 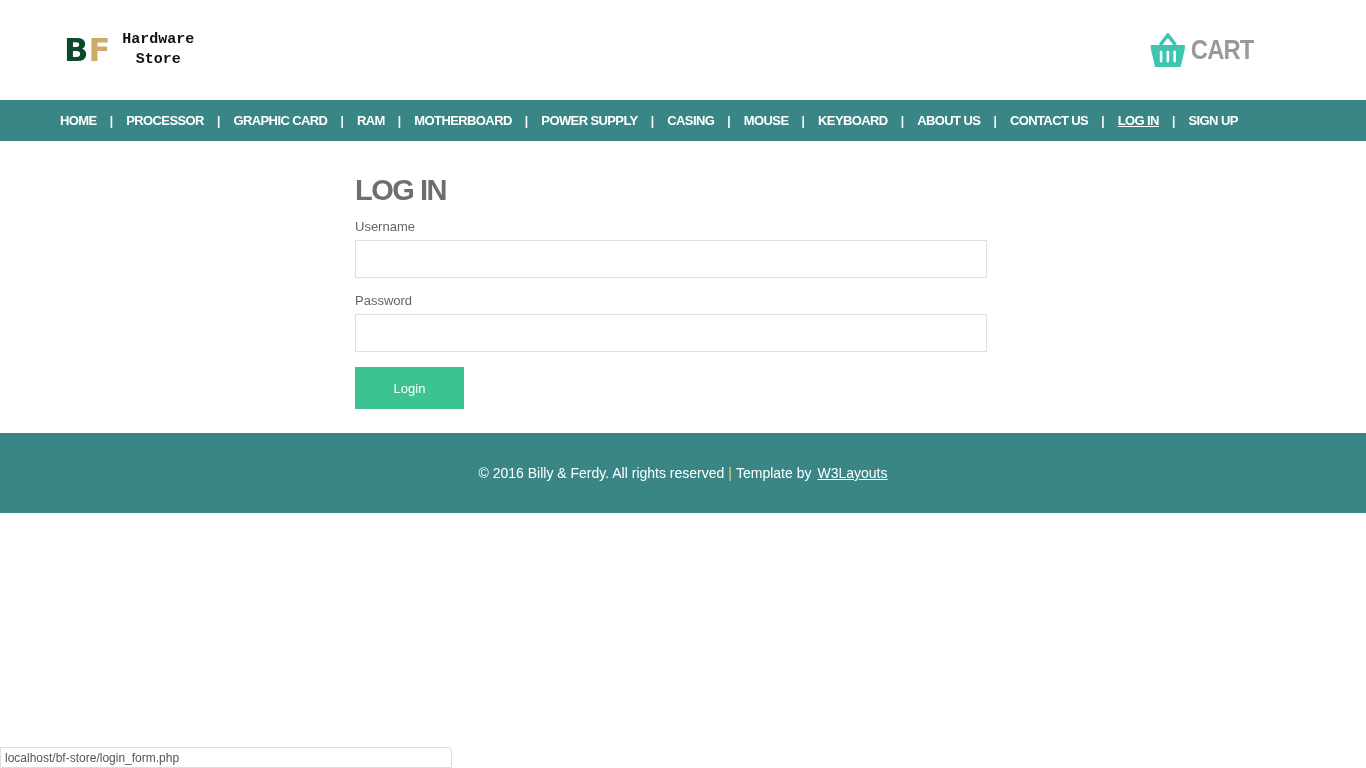 What do you see at coordinates (158, 40) in the screenshot?
I see `logo-text: Hardware` at bounding box center [158, 40].